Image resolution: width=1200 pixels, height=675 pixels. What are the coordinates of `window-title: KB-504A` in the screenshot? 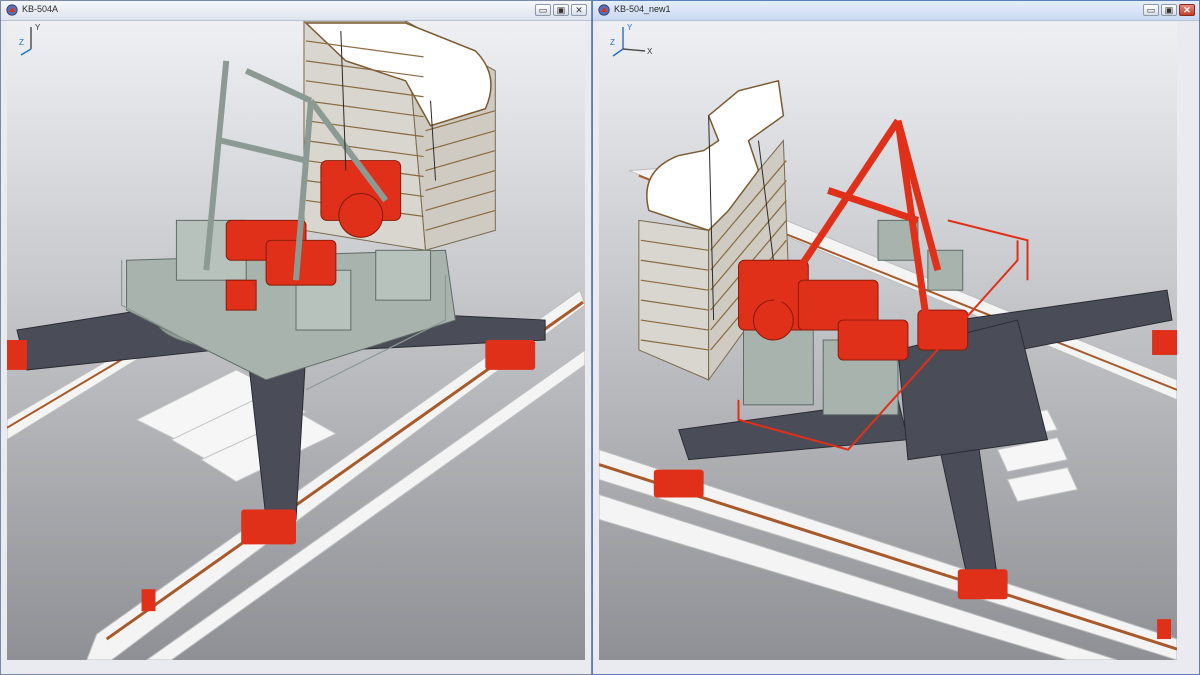 It's located at (40, 9).